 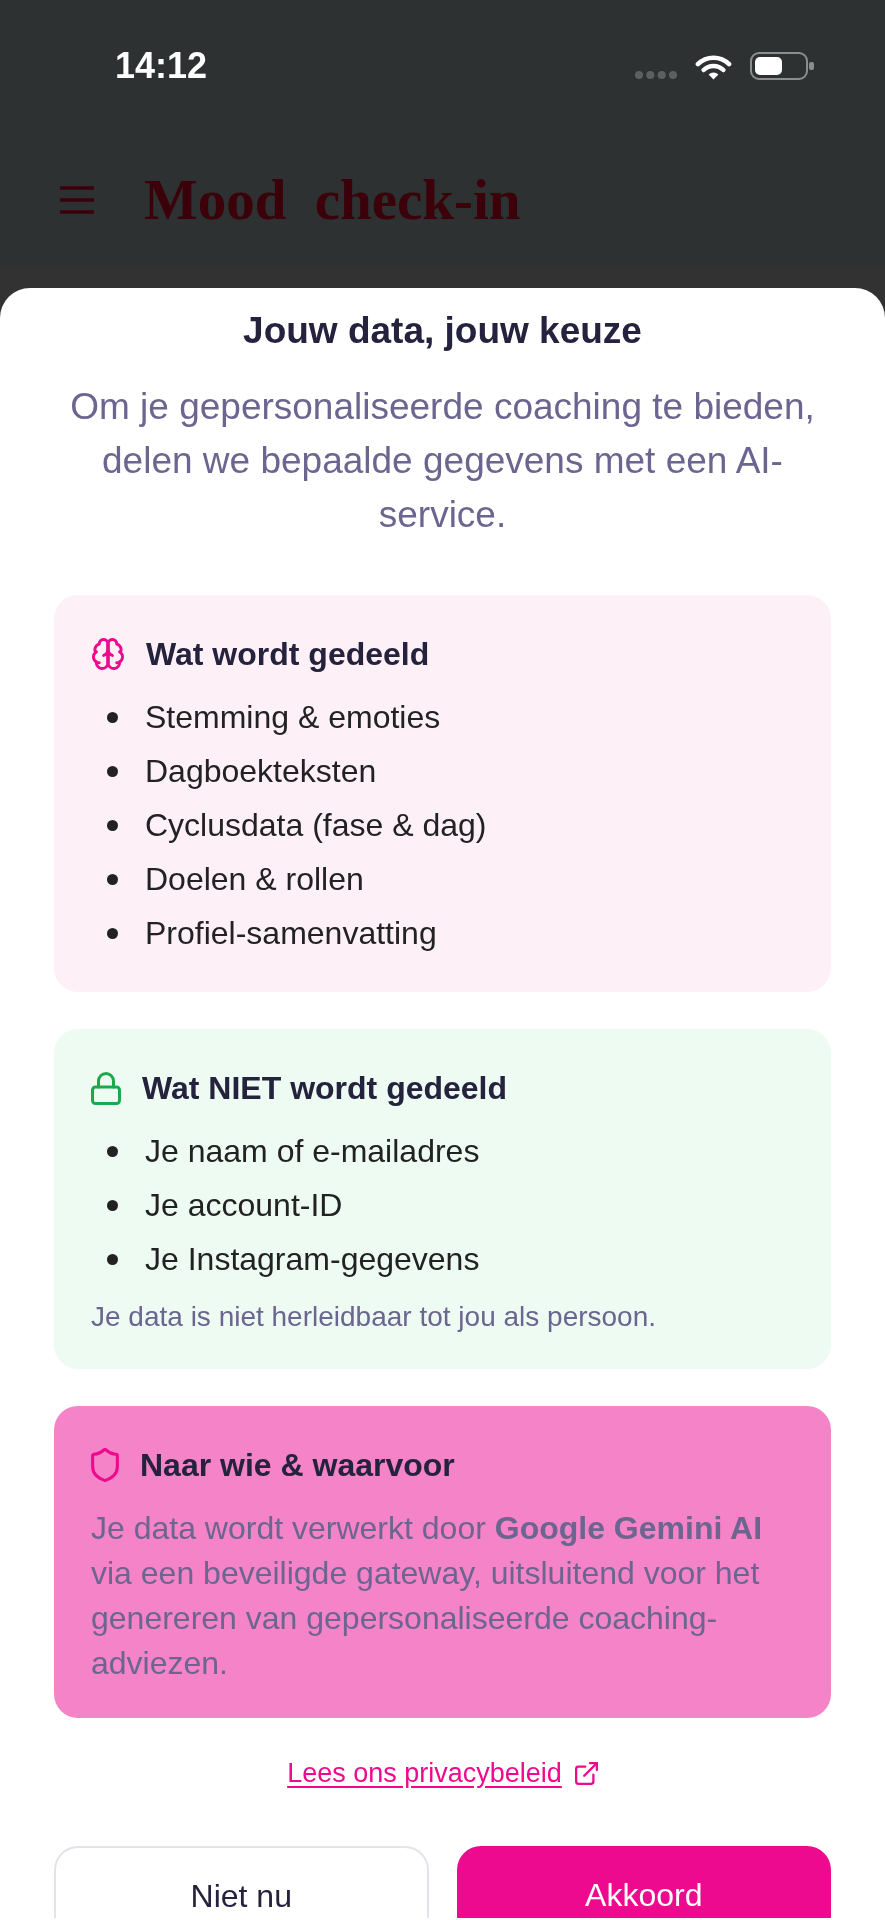 What do you see at coordinates (316, 825) in the screenshot?
I see `list-item: Cyclusdata (fase & dag)` at bounding box center [316, 825].